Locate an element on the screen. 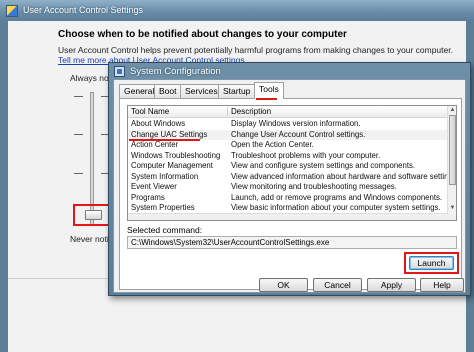  ok-button: OK is located at coordinates (283, 285).